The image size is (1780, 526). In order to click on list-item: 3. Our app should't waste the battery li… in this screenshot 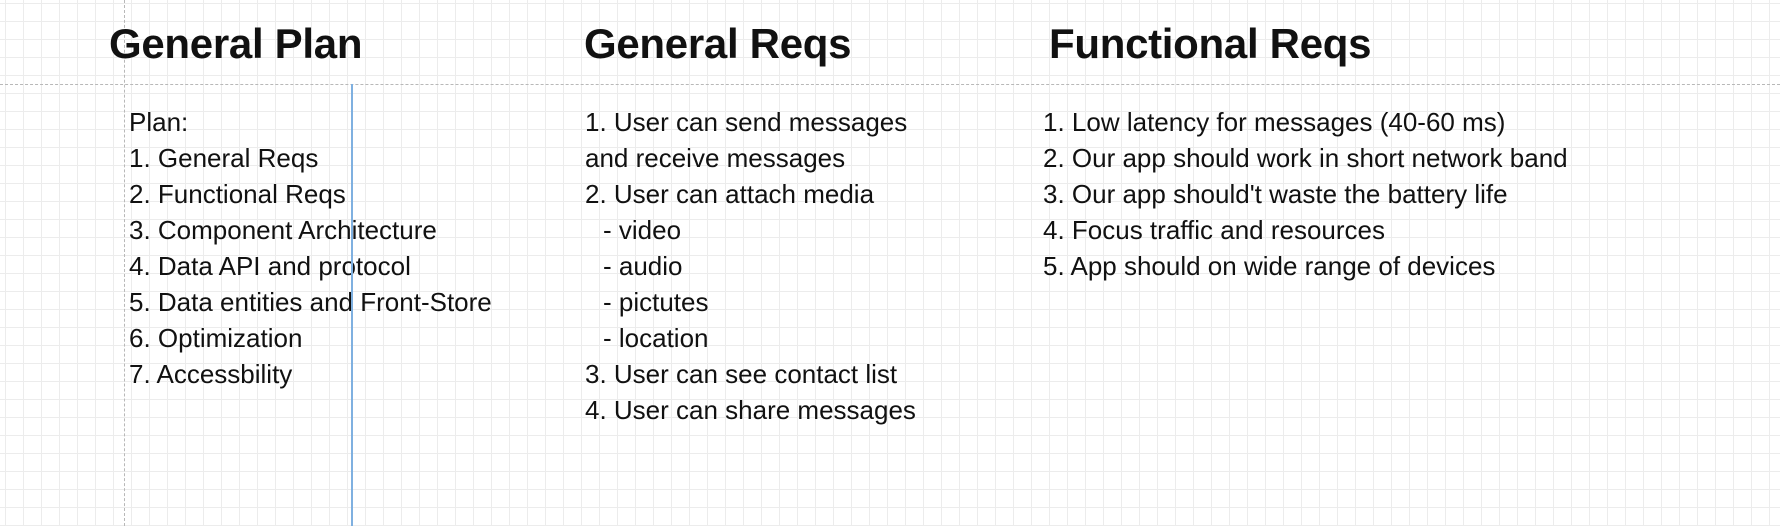, I will do `click(1275, 194)`.